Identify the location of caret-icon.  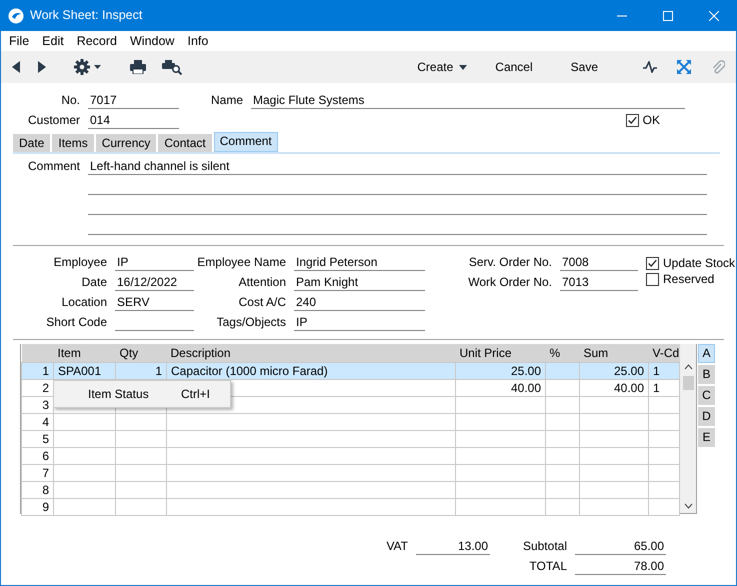
(463, 67).